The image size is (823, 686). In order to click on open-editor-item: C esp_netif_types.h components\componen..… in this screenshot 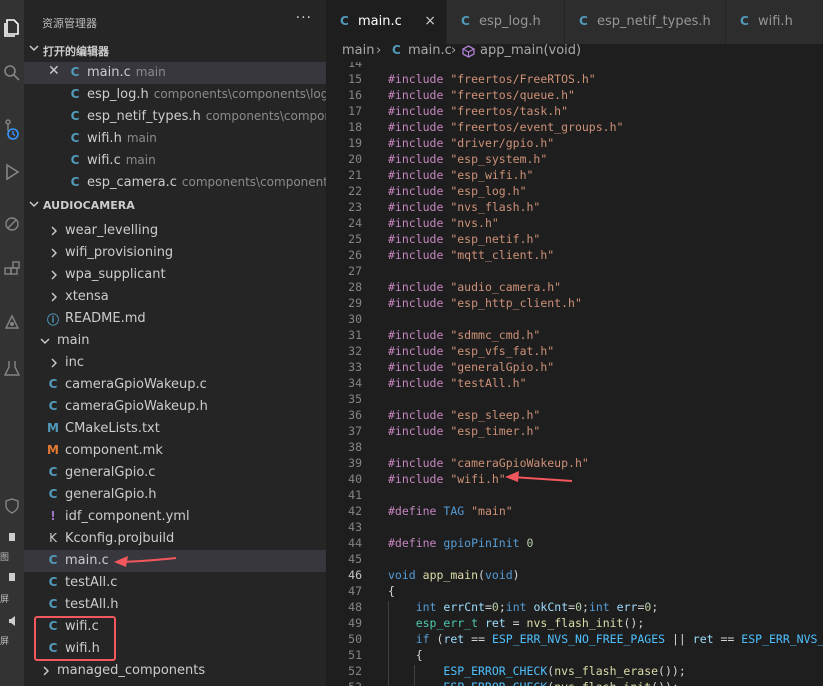, I will do `click(175, 117)`.